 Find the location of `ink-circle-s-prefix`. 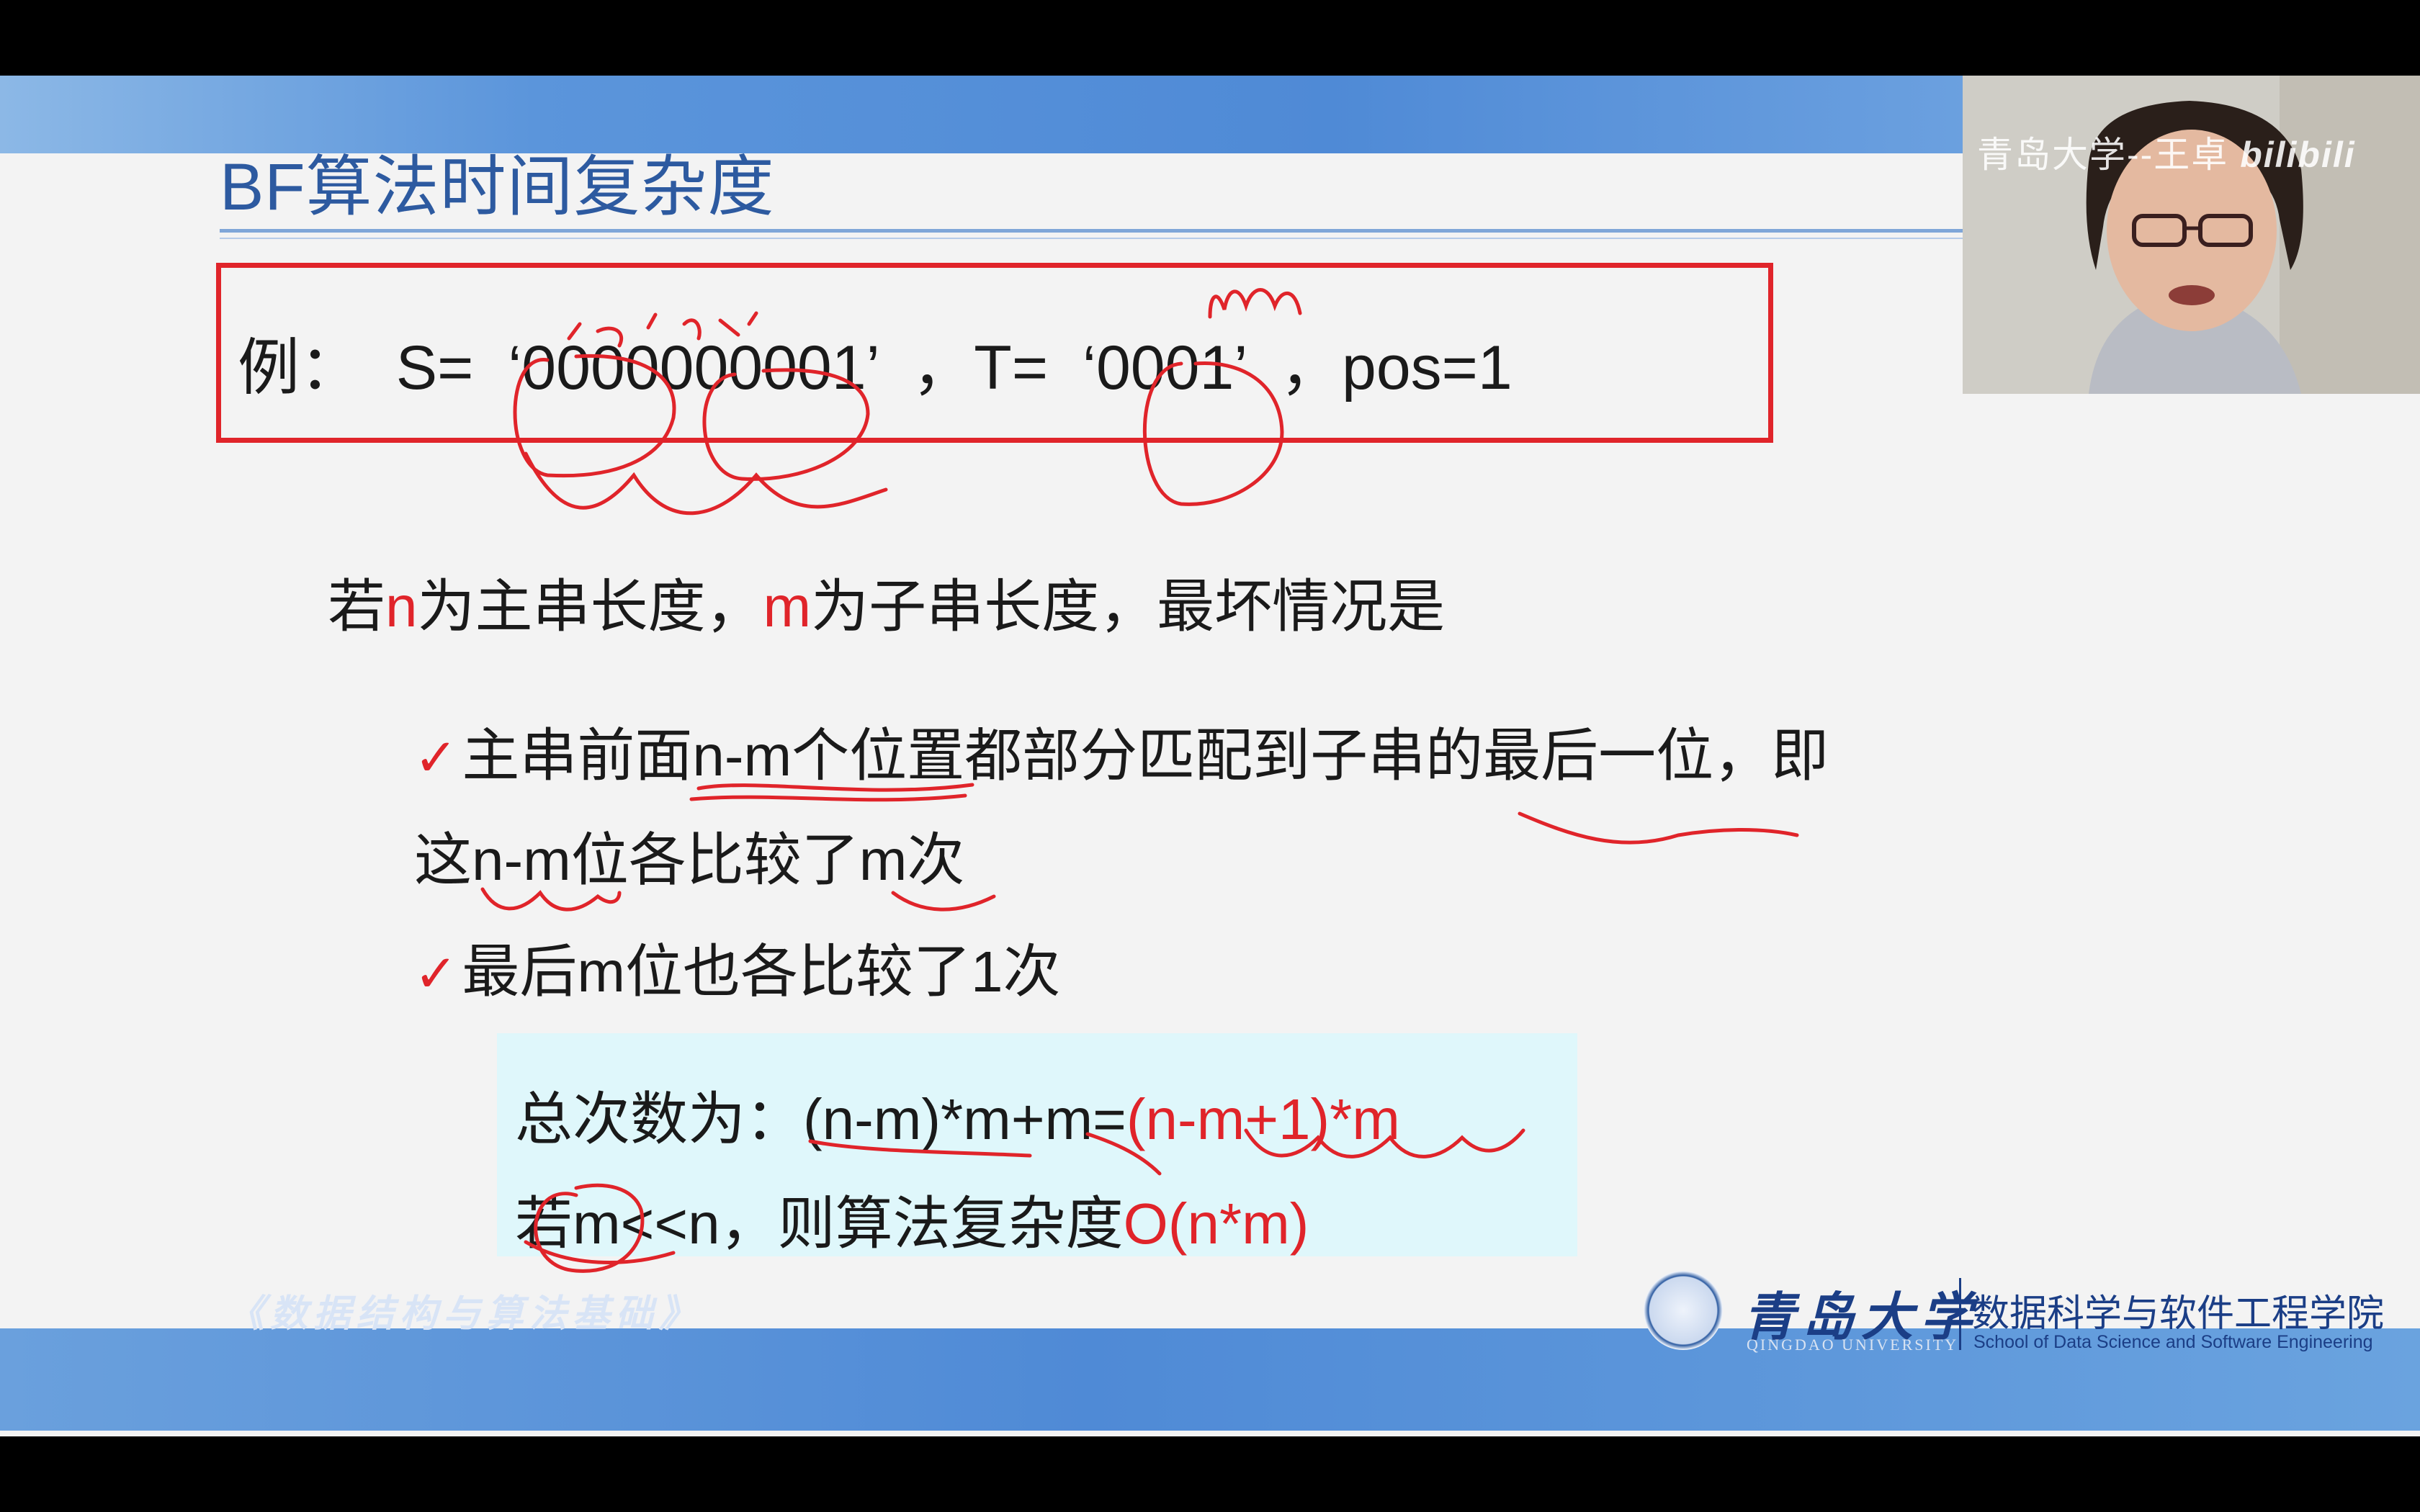

ink-circle-s-prefix is located at coordinates (594, 416).